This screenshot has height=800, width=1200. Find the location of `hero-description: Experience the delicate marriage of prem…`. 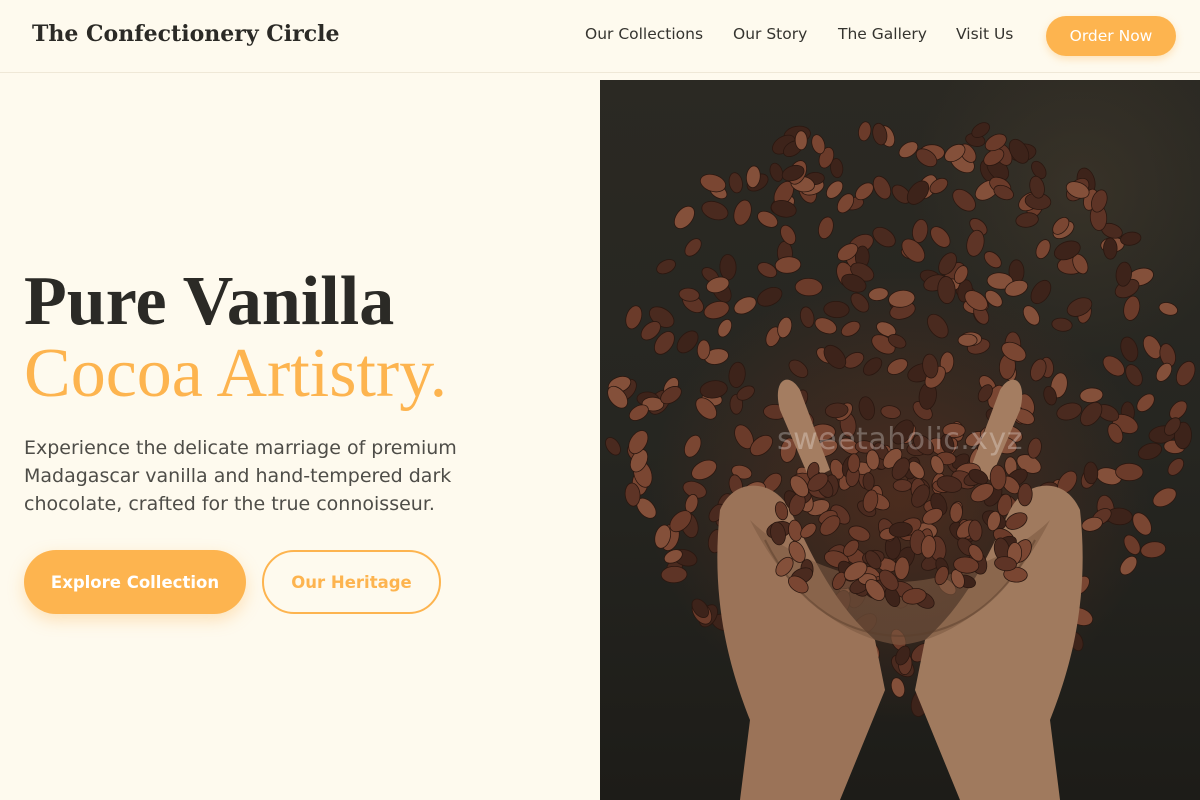

hero-description: Experience the delicate marriage of prem… is located at coordinates (240, 476).